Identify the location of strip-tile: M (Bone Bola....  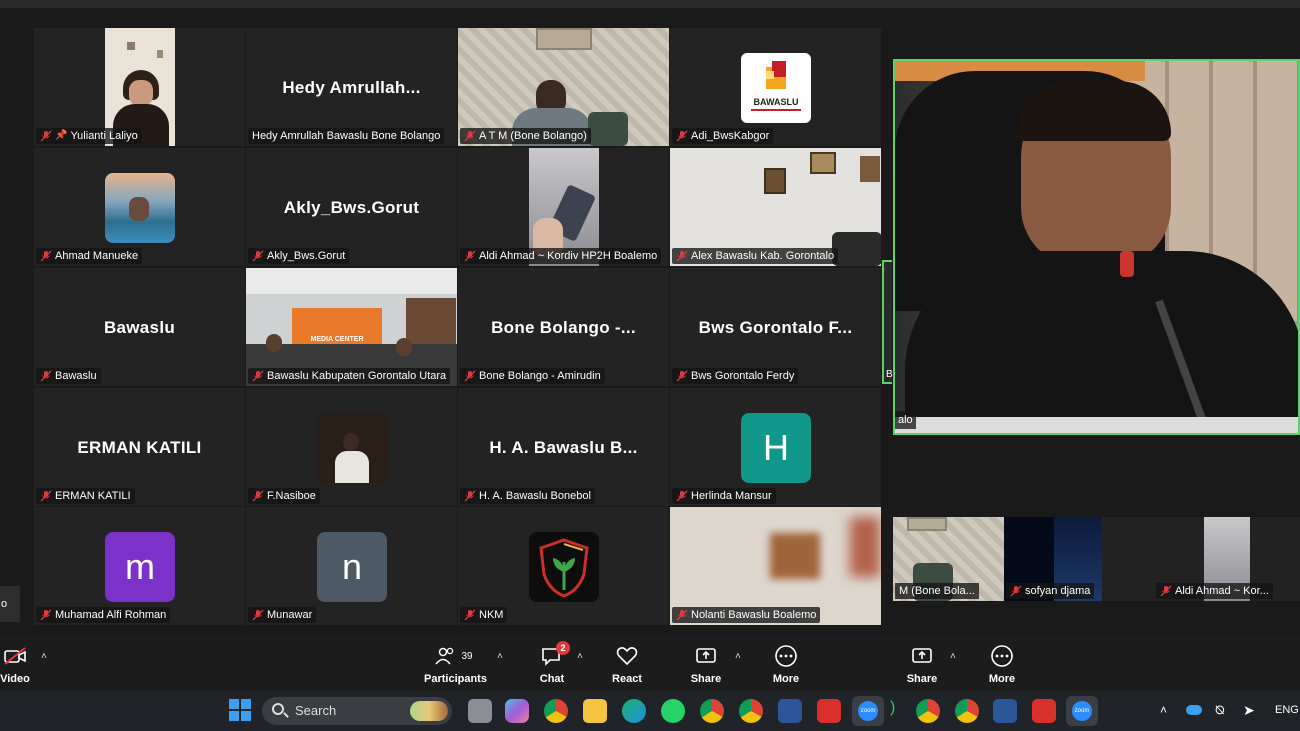
(948, 559).